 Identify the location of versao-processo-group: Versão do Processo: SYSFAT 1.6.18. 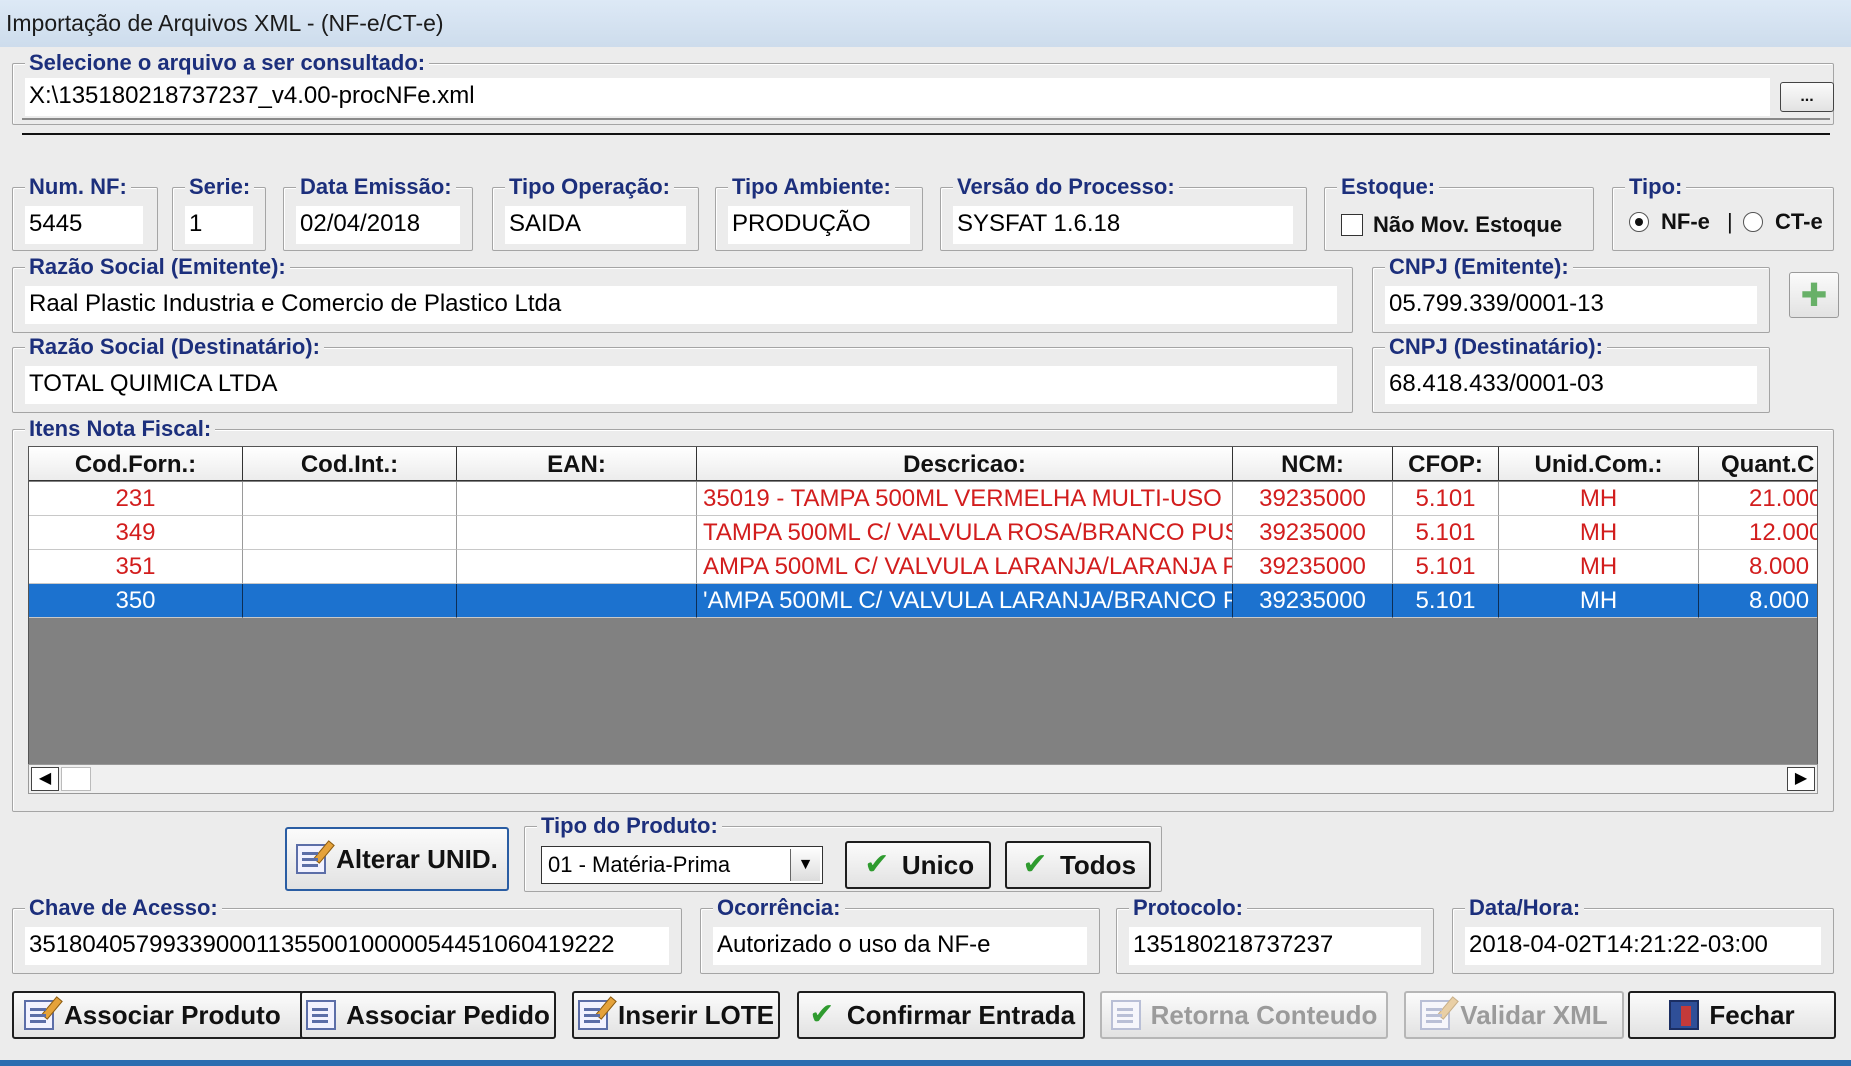
(1123, 212).